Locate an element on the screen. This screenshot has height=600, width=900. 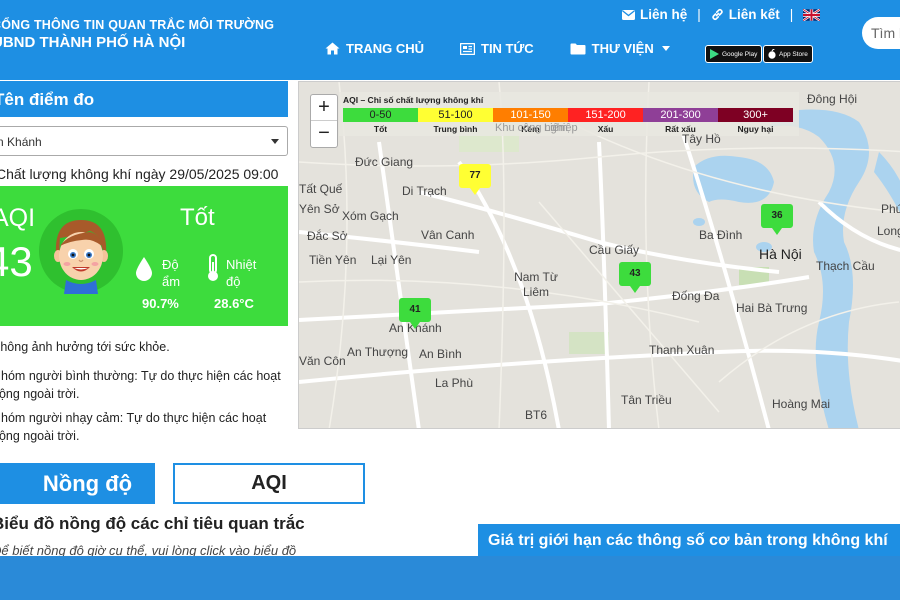
nav-home-label: TRANG CHỦ is located at coordinates (385, 48).